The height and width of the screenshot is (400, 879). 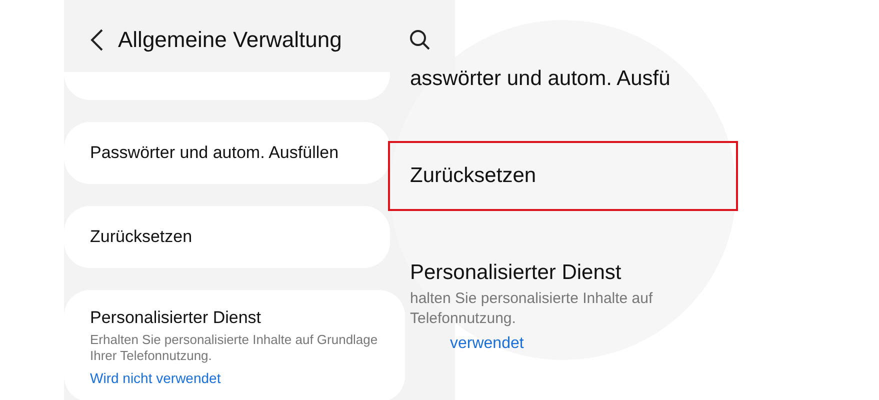 I want to click on settings-item: Zurücksetzen, so click(x=227, y=237).